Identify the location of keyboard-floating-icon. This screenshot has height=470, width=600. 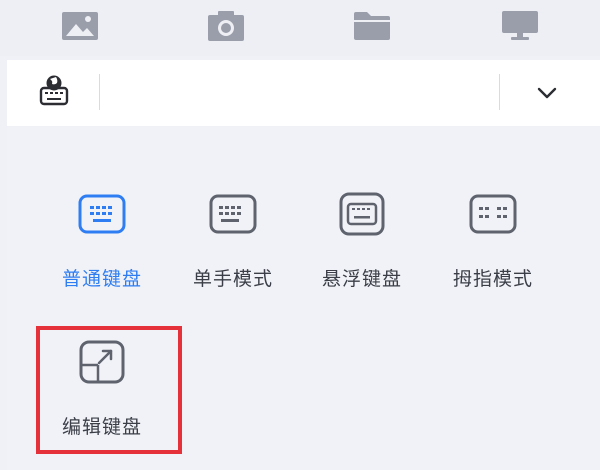
(362, 214).